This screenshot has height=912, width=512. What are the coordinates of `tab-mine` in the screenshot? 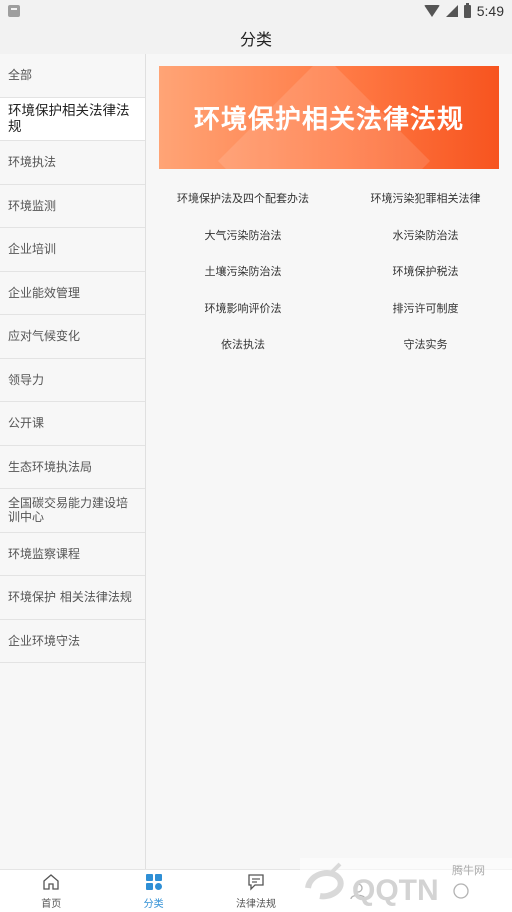 It's located at (461, 891).